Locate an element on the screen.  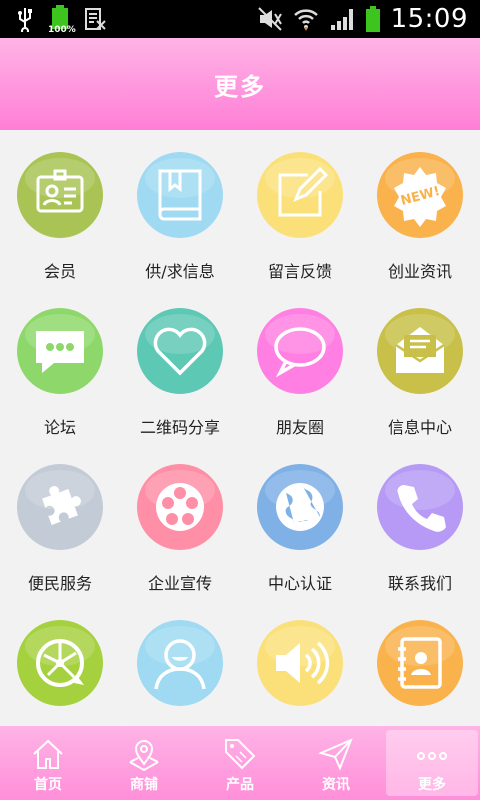
usb-icon is located at coordinates (25, 20).